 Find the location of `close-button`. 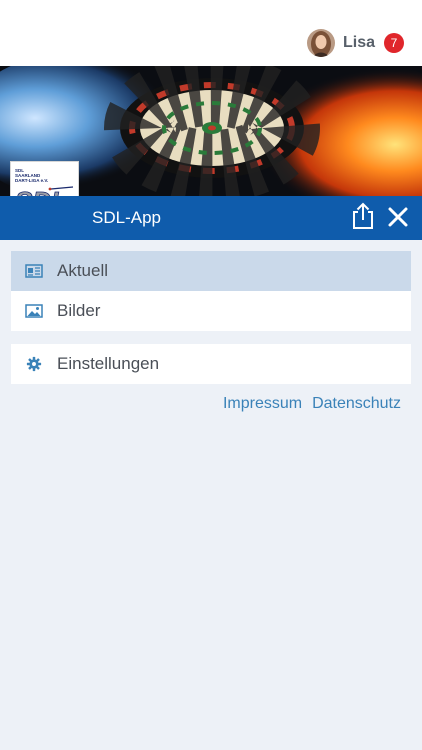

close-button is located at coordinates (398, 217).